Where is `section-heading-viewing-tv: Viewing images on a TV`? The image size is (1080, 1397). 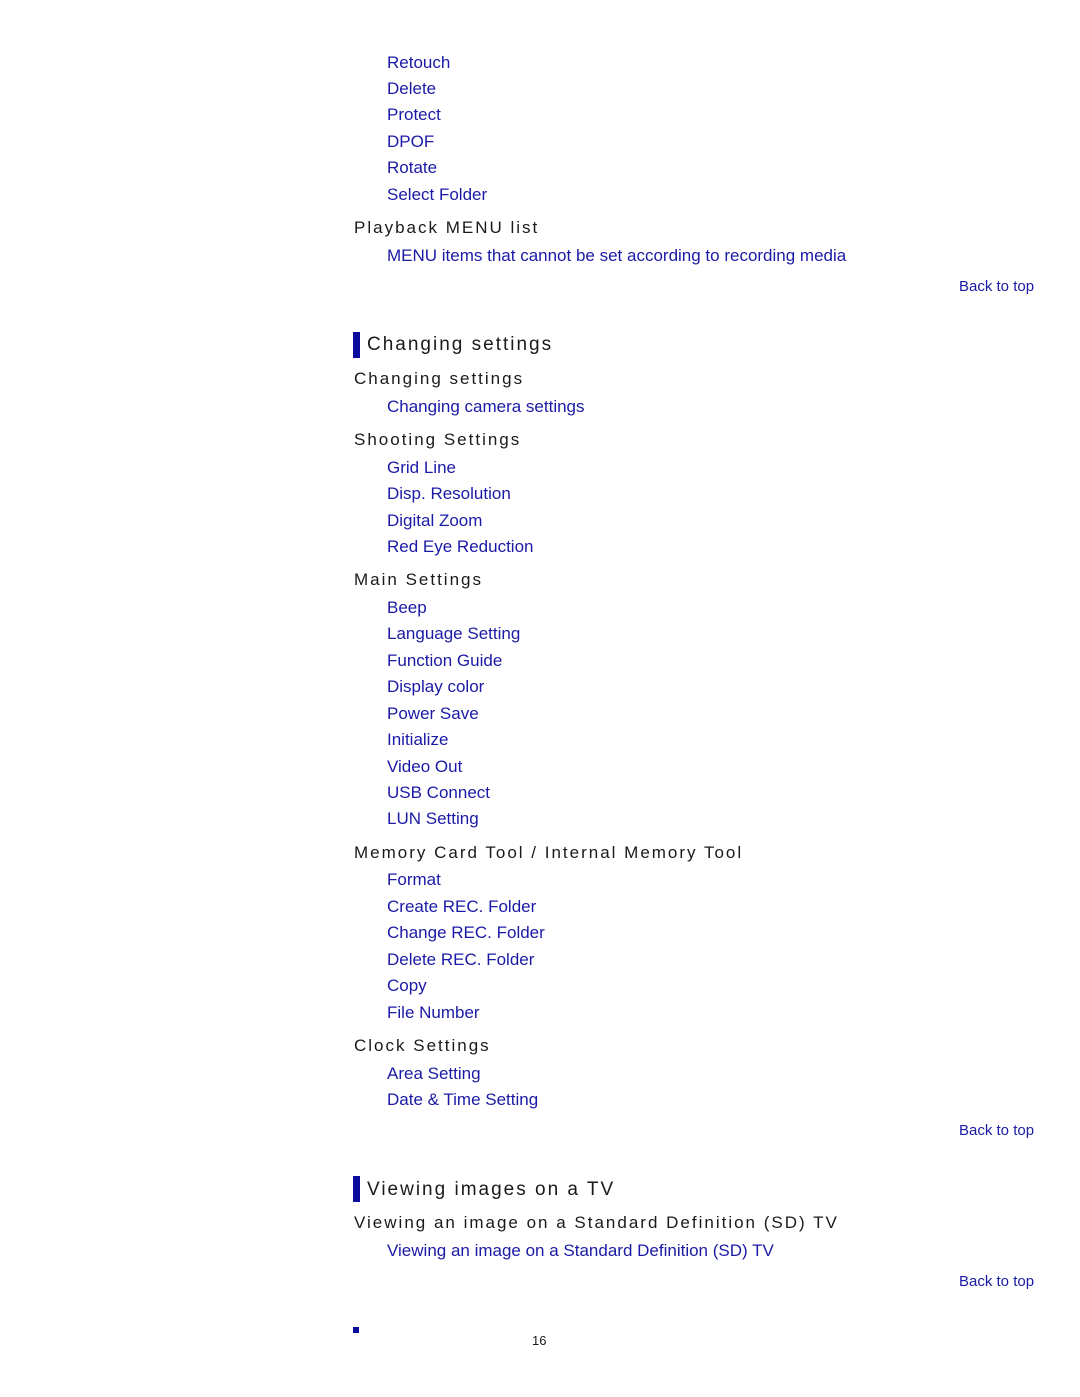
section-heading-viewing-tv: Viewing images on a TV is located at coordinates (491, 1189).